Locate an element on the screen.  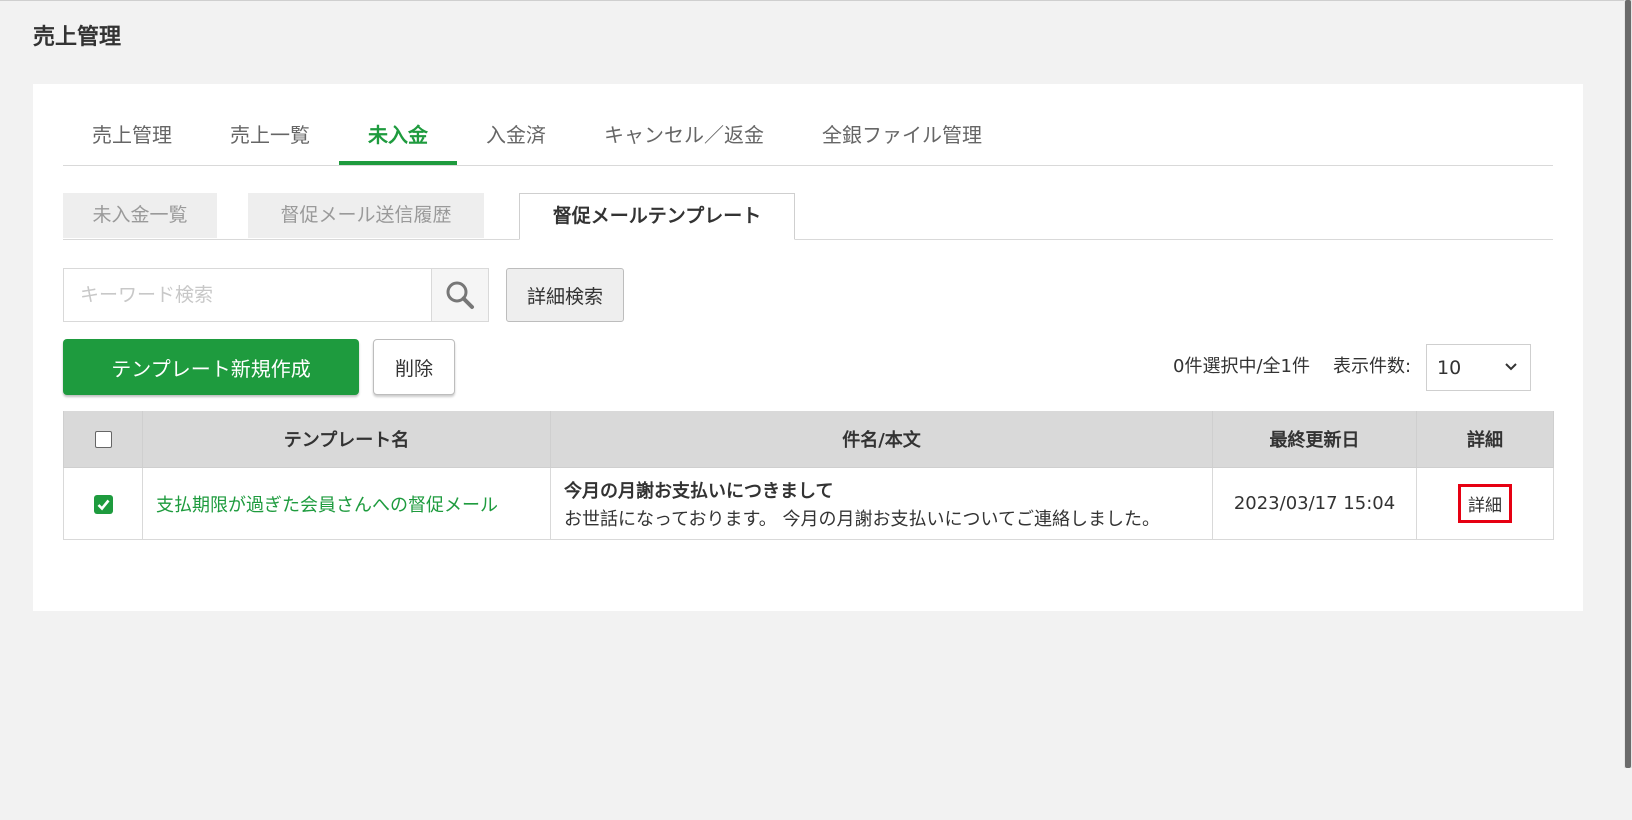
main-tabs: 売上管理 売上一覧 未入金 入金済 キャンセル／返金 全銀ファイル管理 is located at coordinates (808, 138).